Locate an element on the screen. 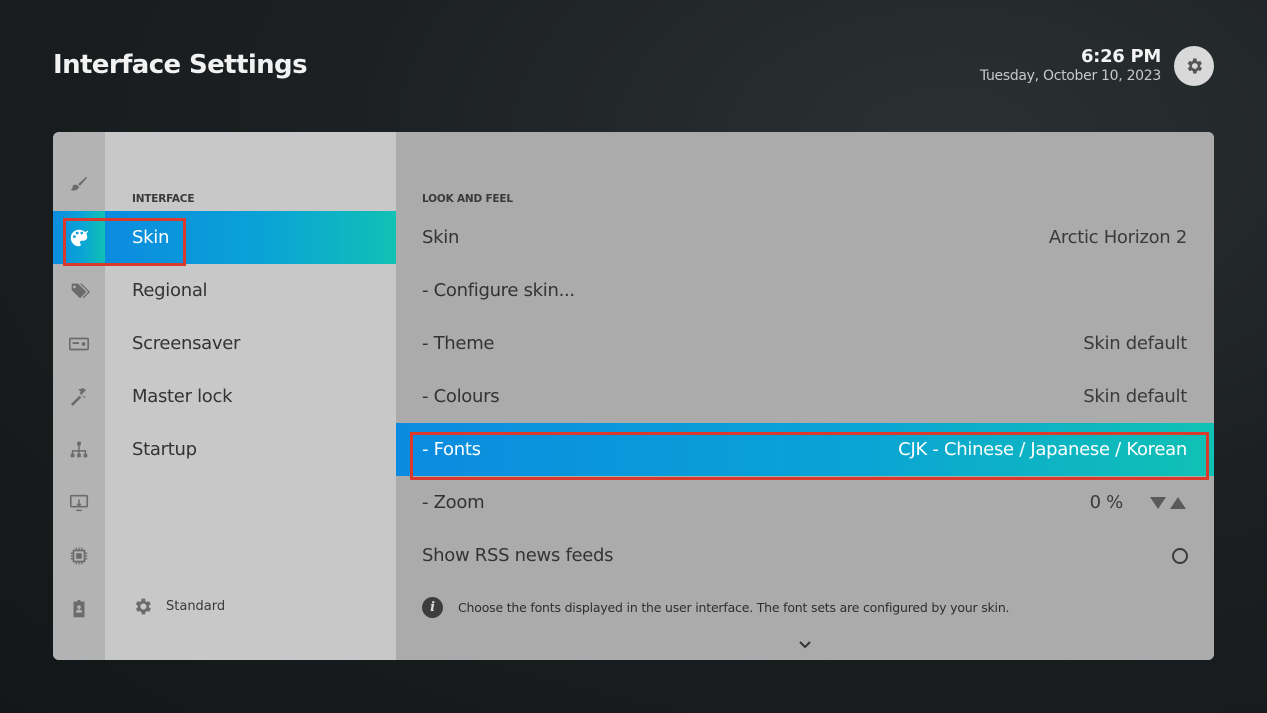  screensaver-icon is located at coordinates (79, 343).